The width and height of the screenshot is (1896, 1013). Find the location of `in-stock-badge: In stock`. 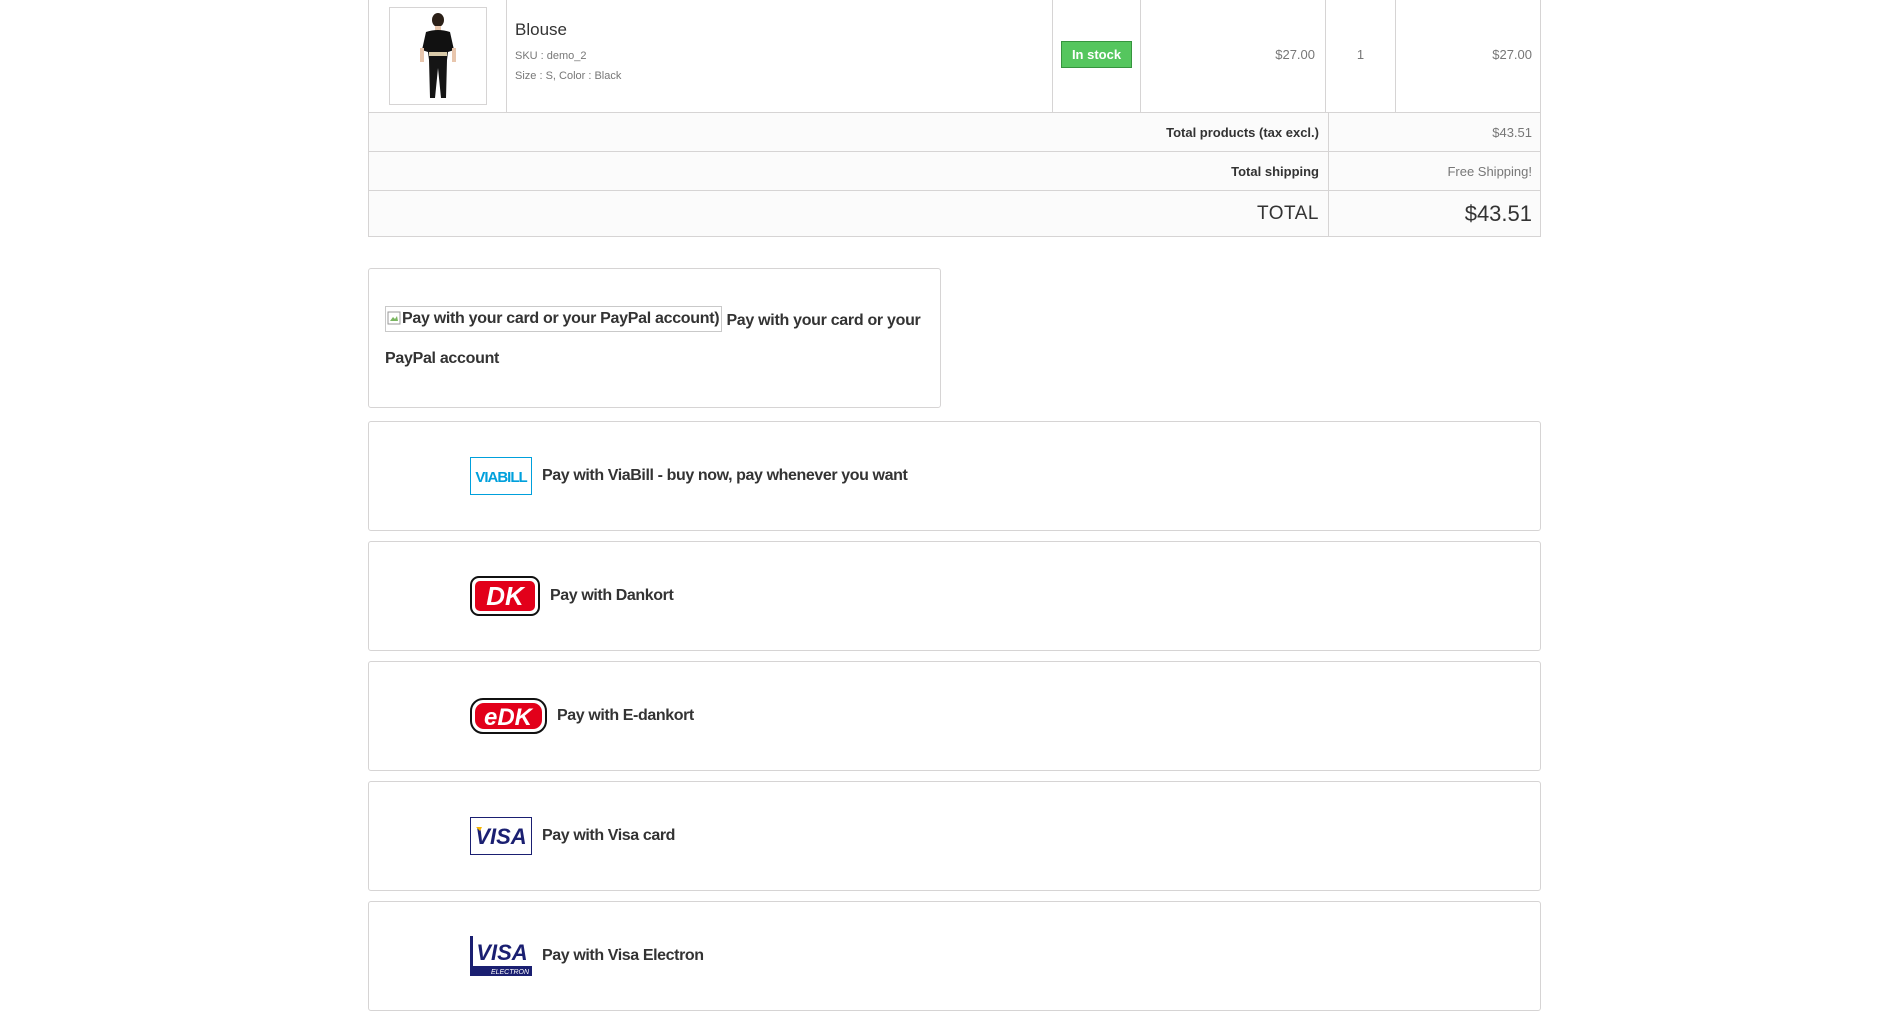

in-stock-badge: In stock is located at coordinates (1096, 54).